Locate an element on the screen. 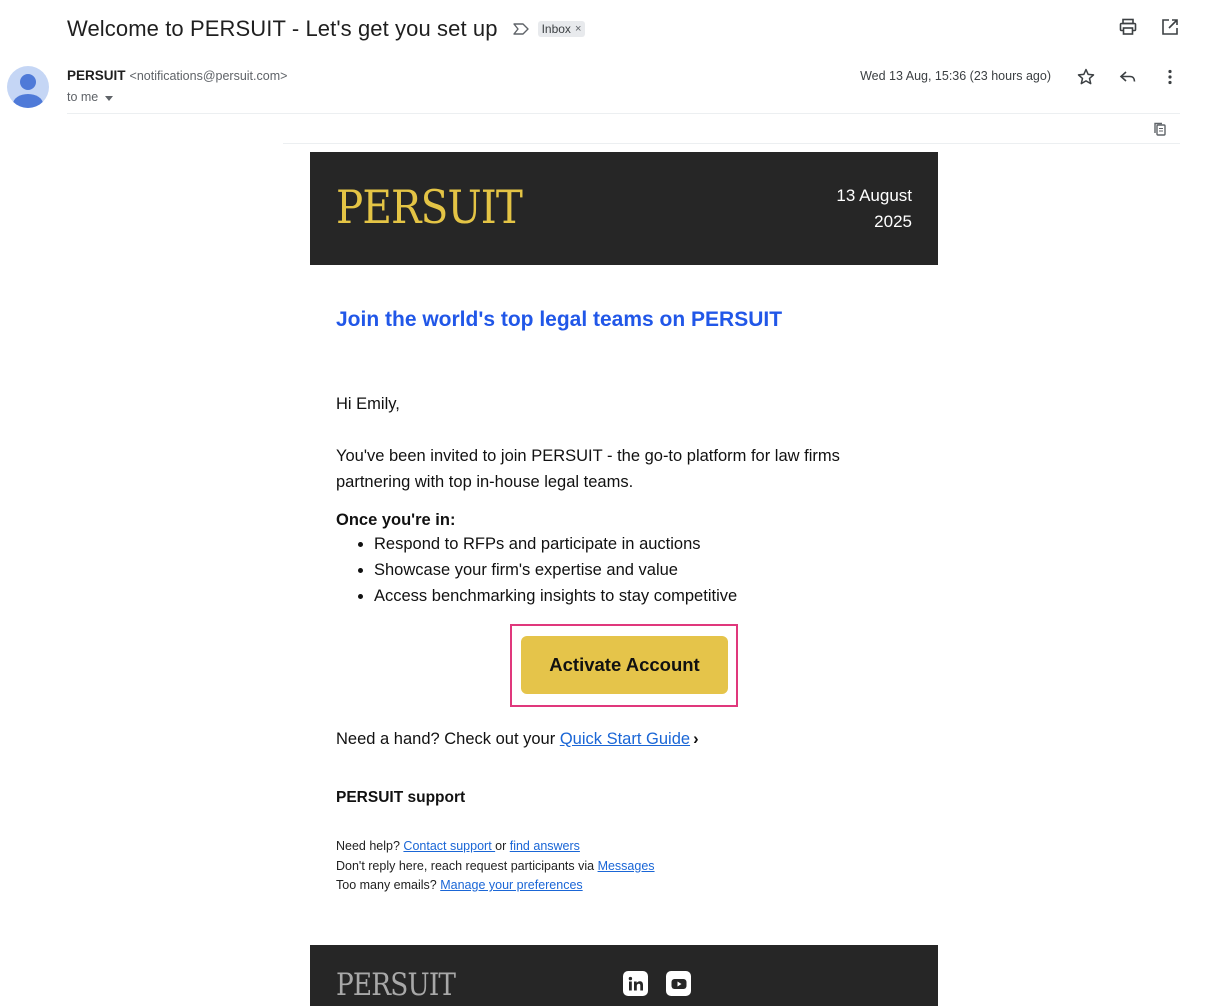 The image size is (1222, 1006). activate-account-button: Activate Account is located at coordinates (624, 665).